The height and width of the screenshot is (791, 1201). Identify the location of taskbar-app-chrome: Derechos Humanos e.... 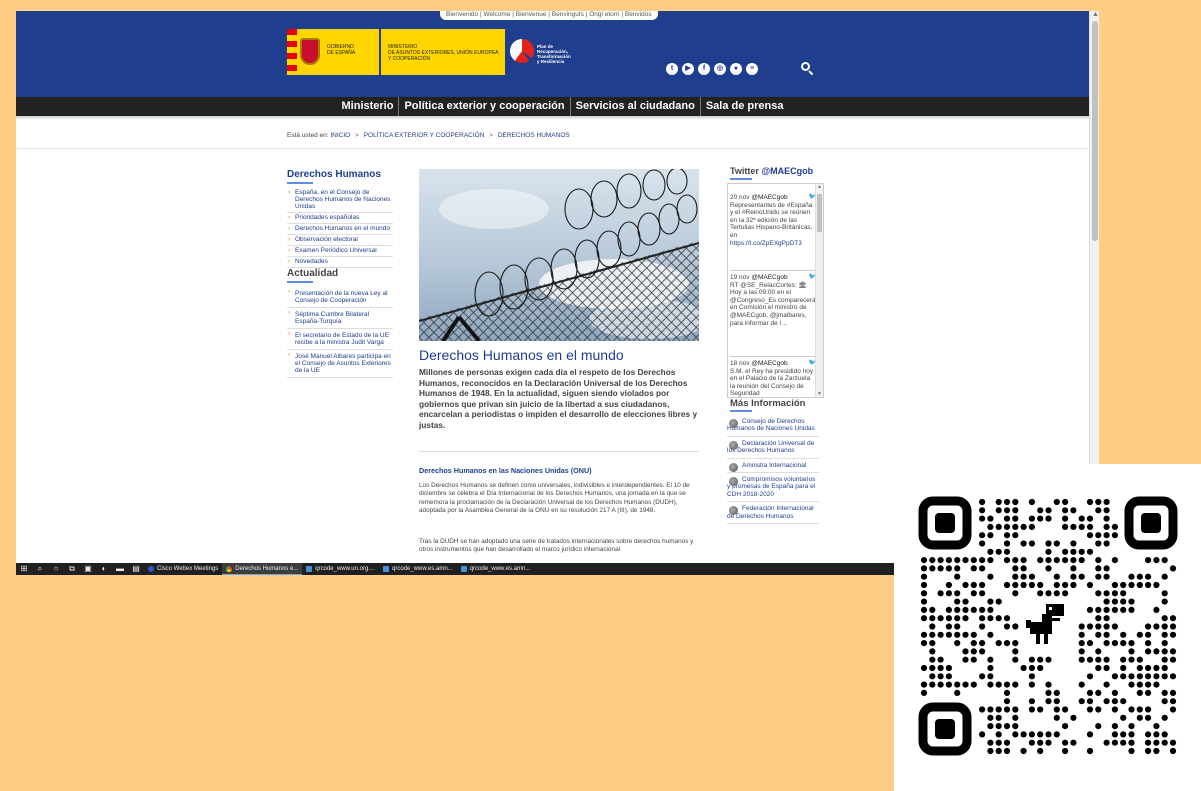
(262, 569).